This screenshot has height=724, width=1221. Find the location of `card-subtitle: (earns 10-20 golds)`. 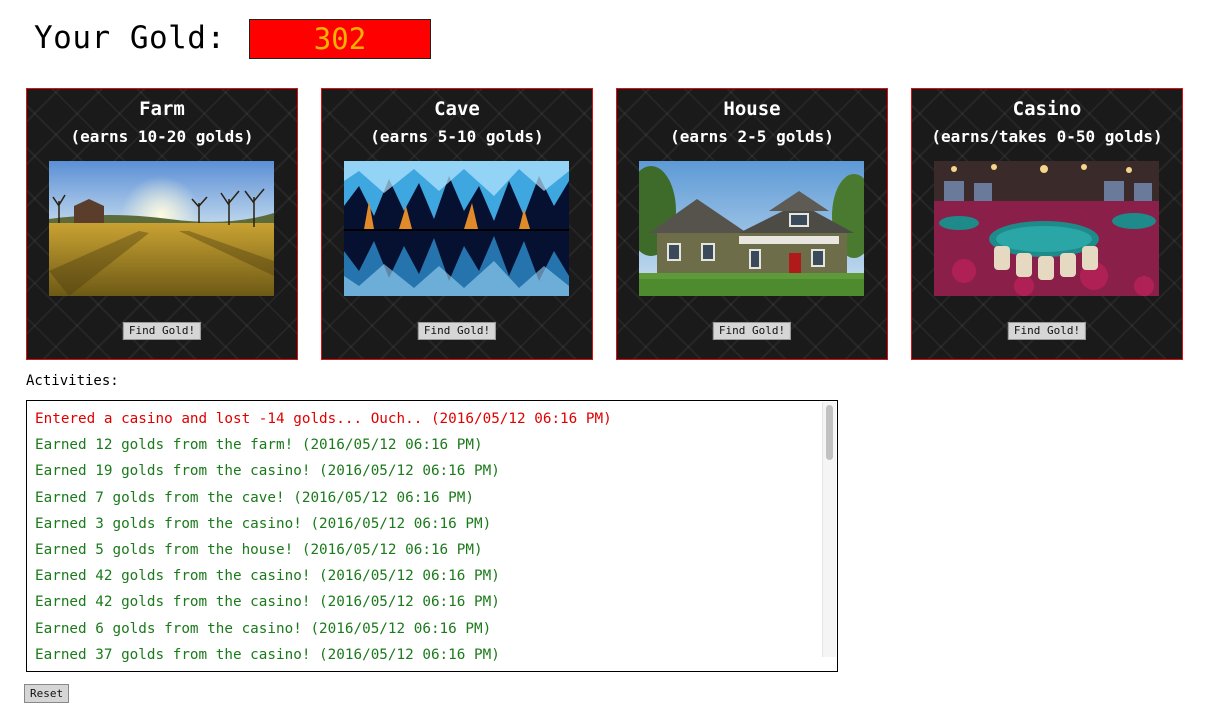

card-subtitle: (earns 10-20 golds) is located at coordinates (162, 136).